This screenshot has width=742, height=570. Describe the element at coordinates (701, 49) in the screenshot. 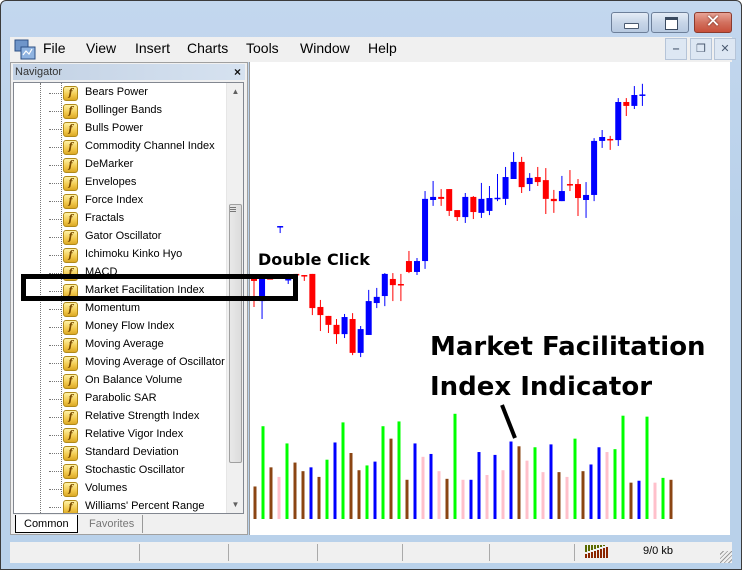

I see `mdi-restore-button: ❐` at that location.